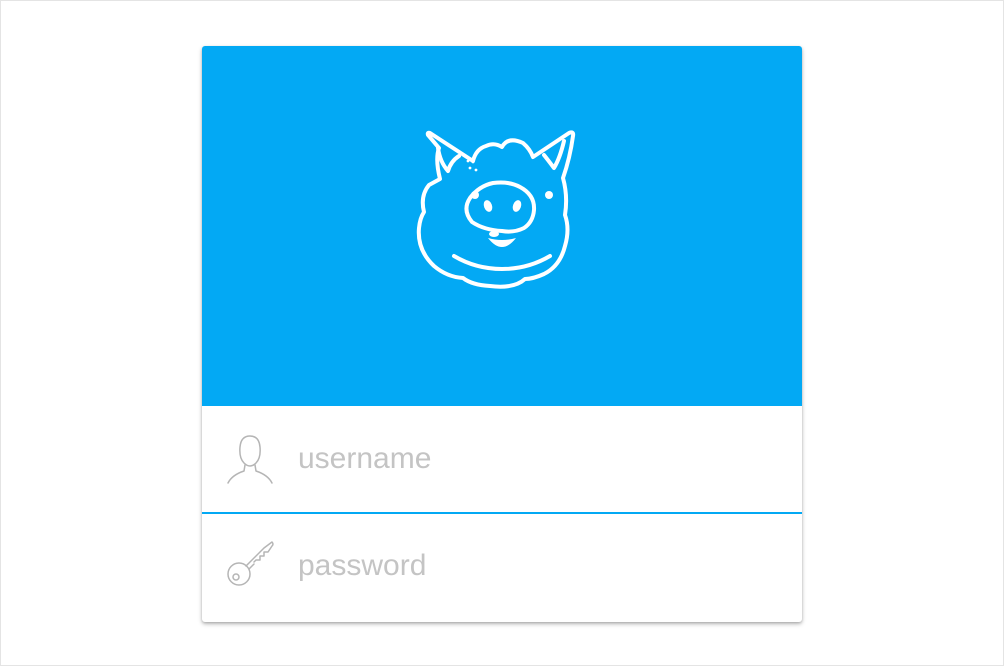  What do you see at coordinates (496, 209) in the screenshot?
I see `pig-logo-icon` at bounding box center [496, 209].